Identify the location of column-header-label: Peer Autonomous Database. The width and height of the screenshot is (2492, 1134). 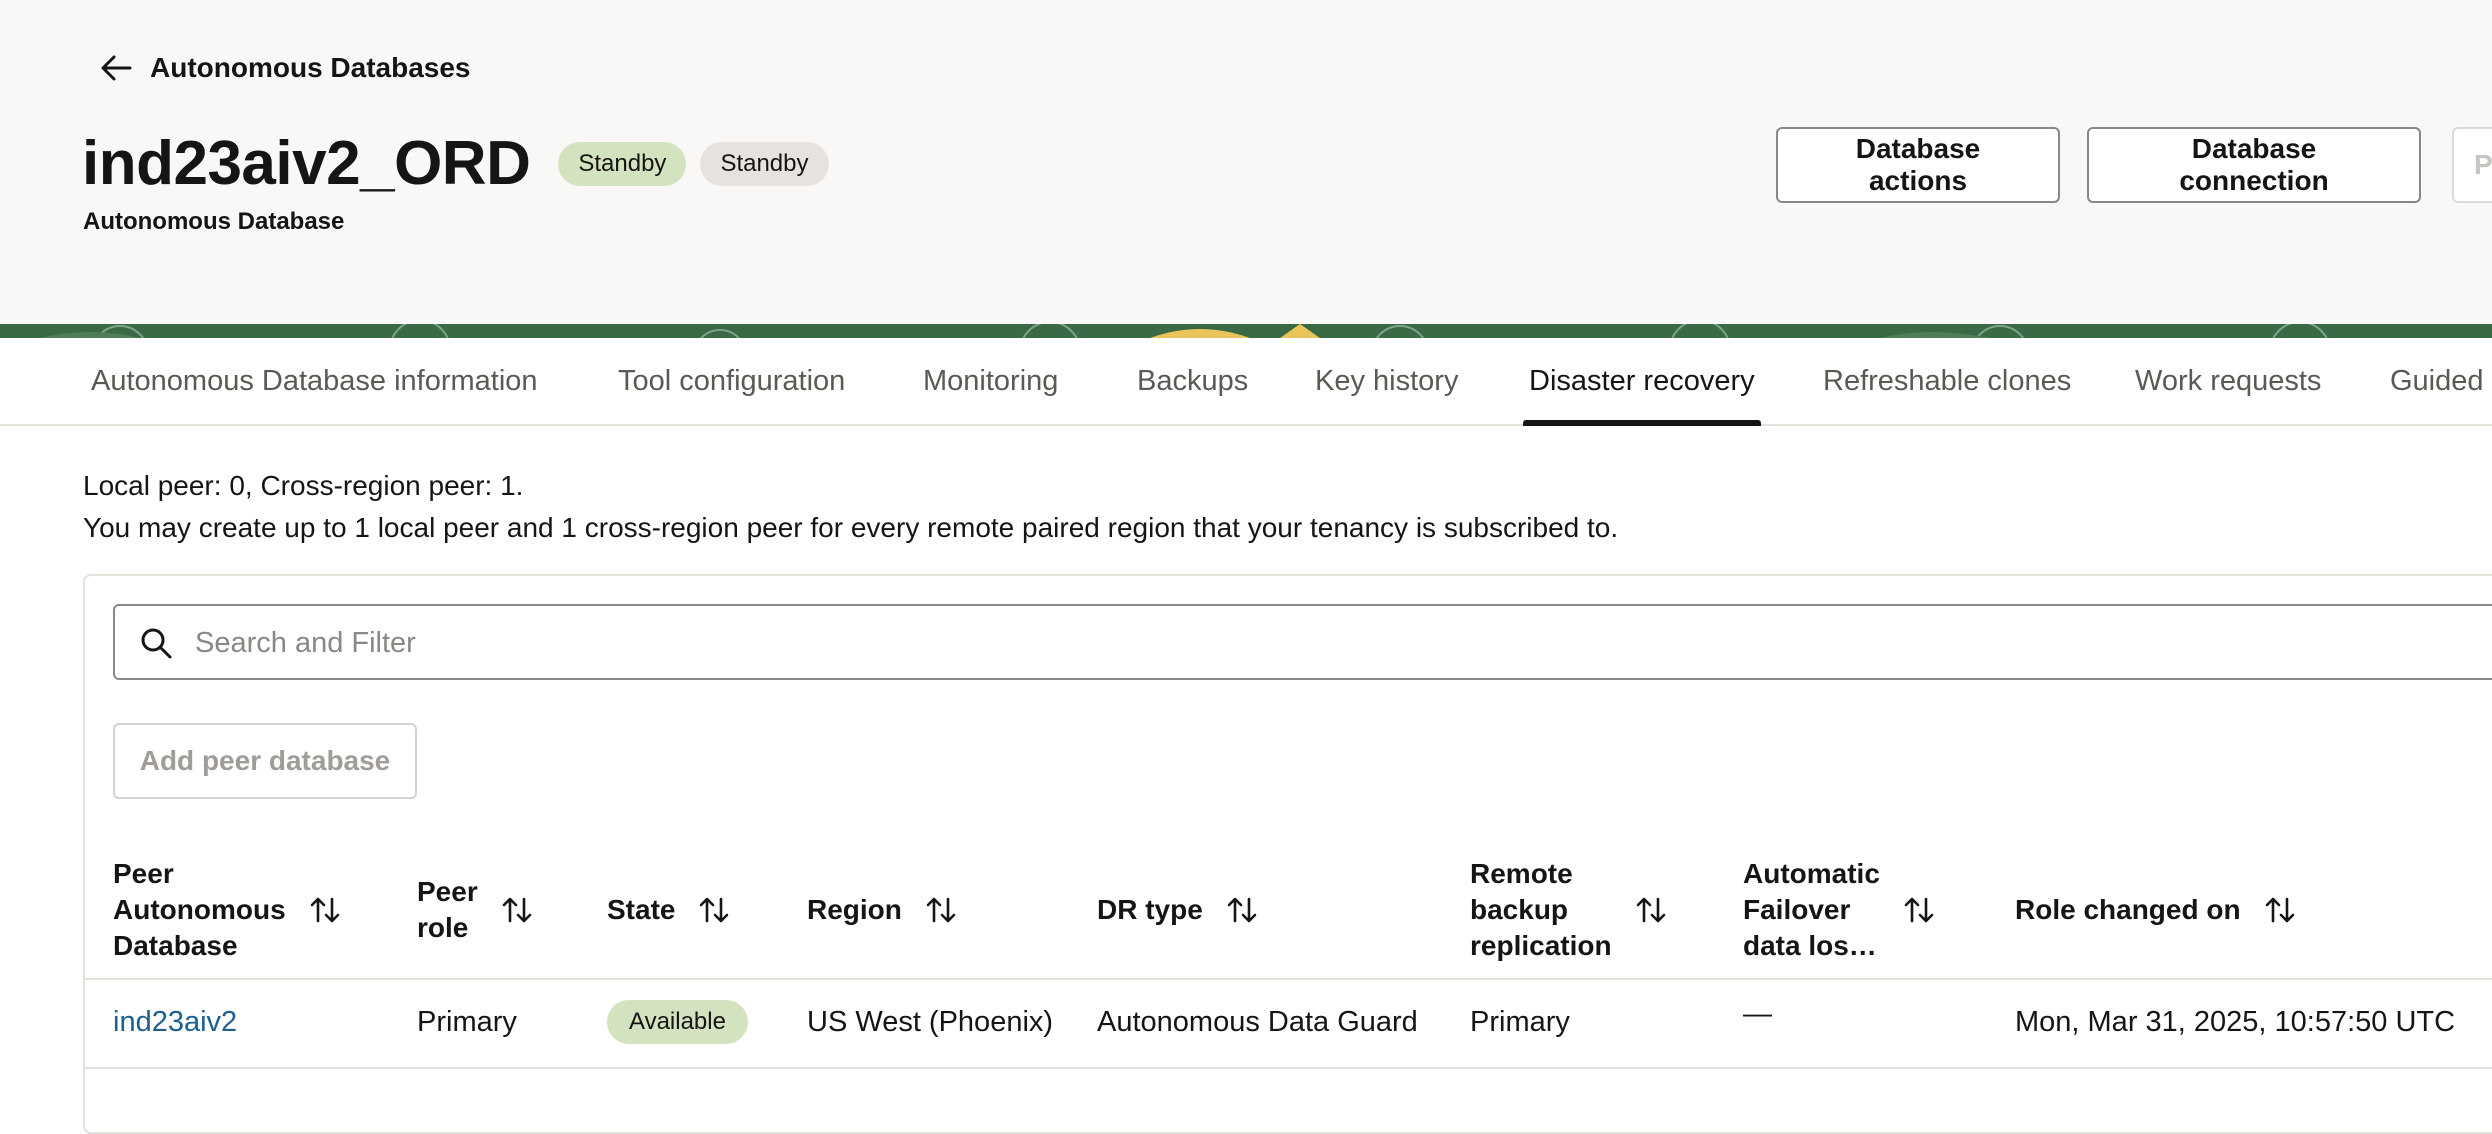
(199, 909).